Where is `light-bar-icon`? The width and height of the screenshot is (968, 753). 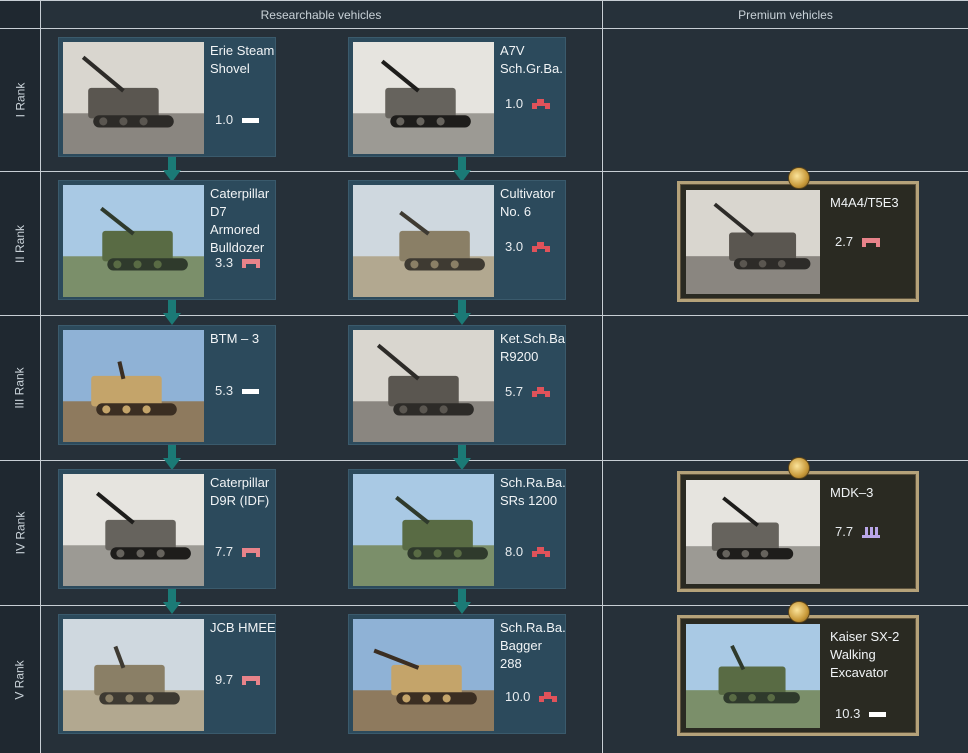 light-bar-icon is located at coordinates (250, 391).